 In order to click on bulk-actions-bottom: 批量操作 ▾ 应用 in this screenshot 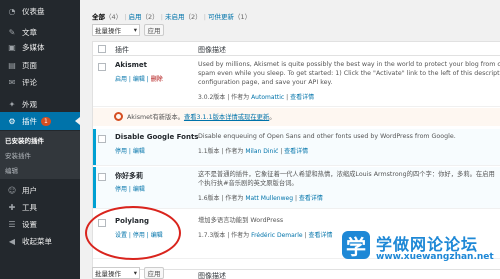, I will do `click(128, 273)`.